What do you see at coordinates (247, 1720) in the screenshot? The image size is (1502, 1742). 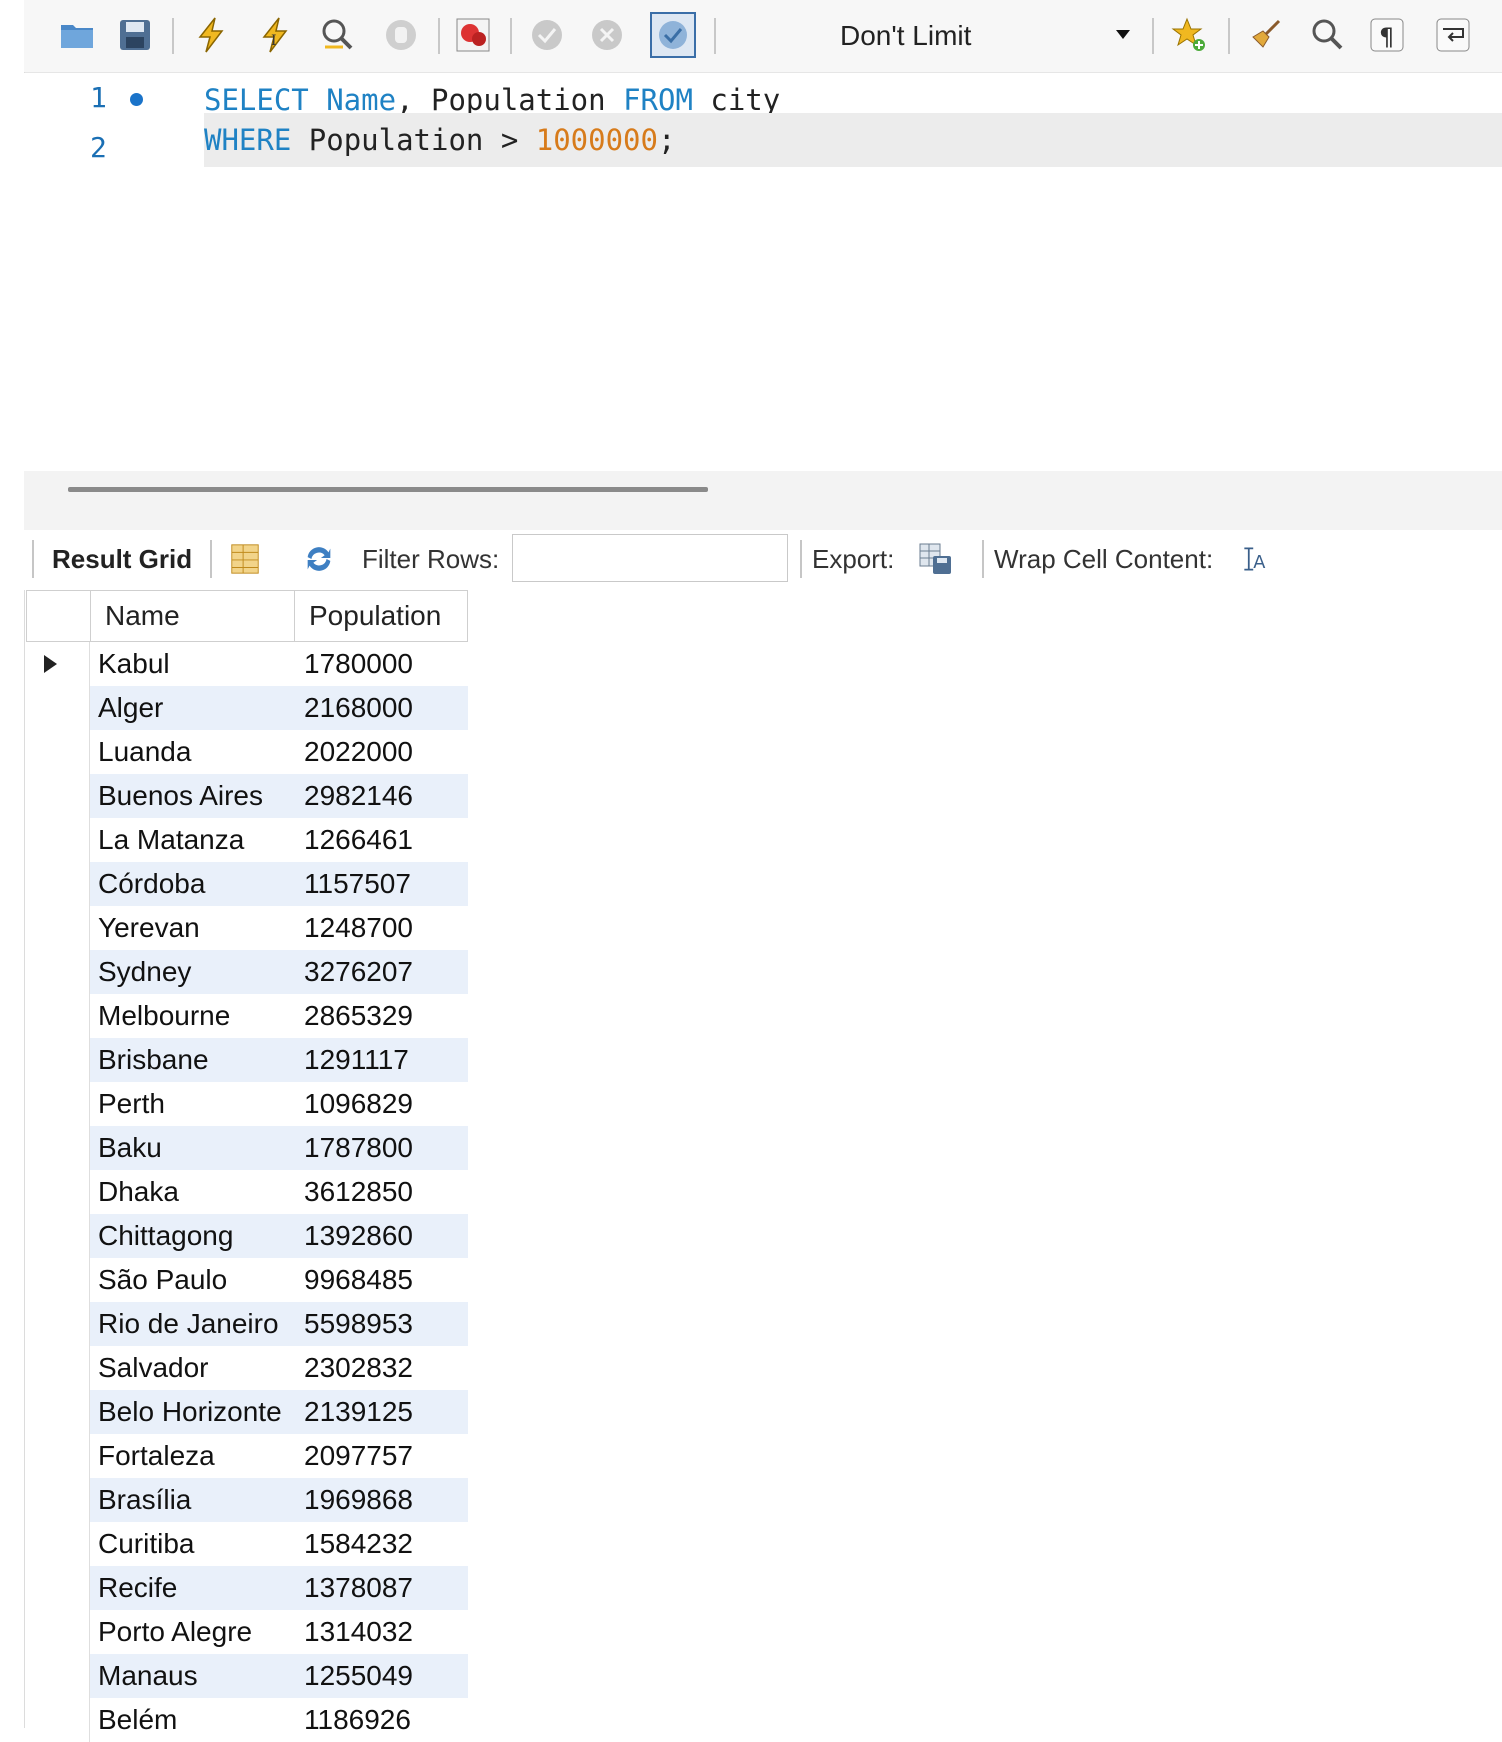 I see `table-row: Belém 1186926` at bounding box center [247, 1720].